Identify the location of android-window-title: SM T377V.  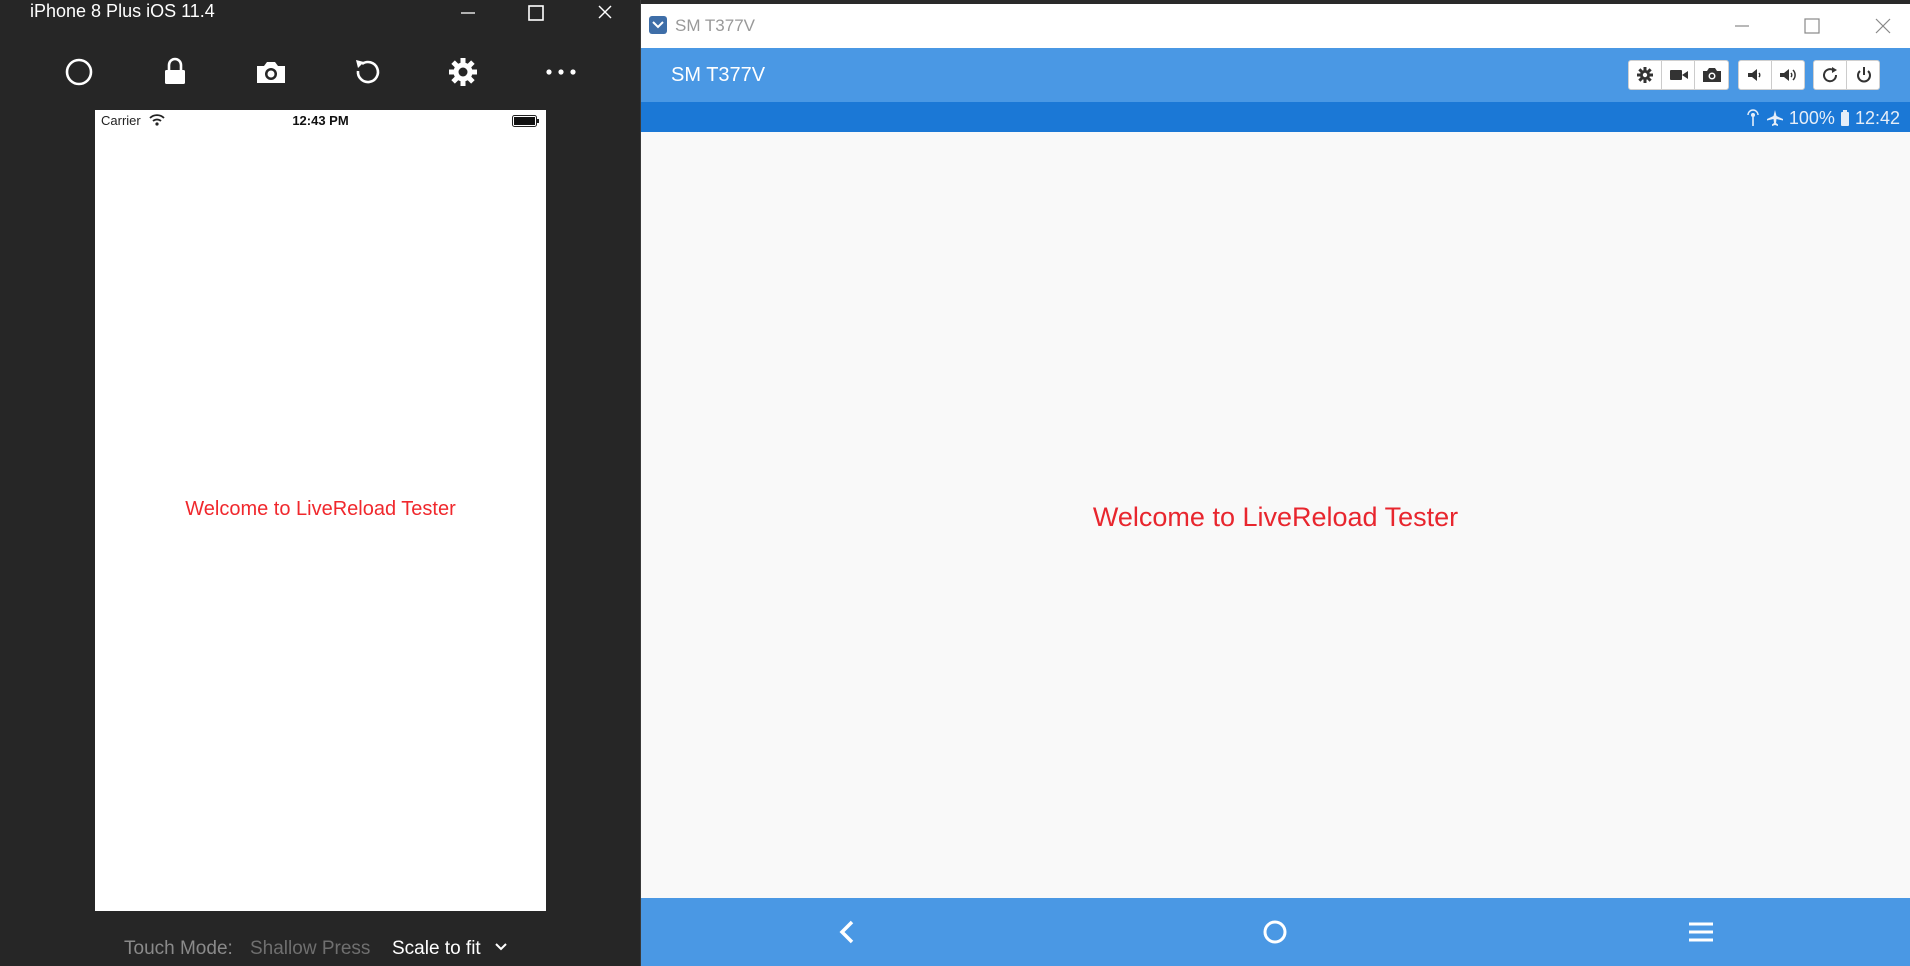
(715, 25).